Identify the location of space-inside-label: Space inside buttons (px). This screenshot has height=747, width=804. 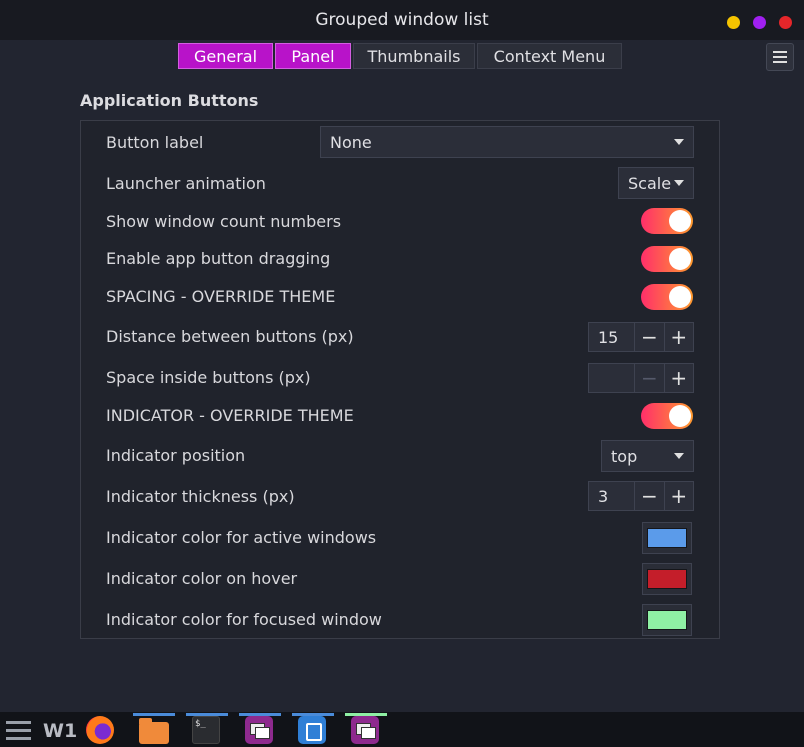
(208, 377).